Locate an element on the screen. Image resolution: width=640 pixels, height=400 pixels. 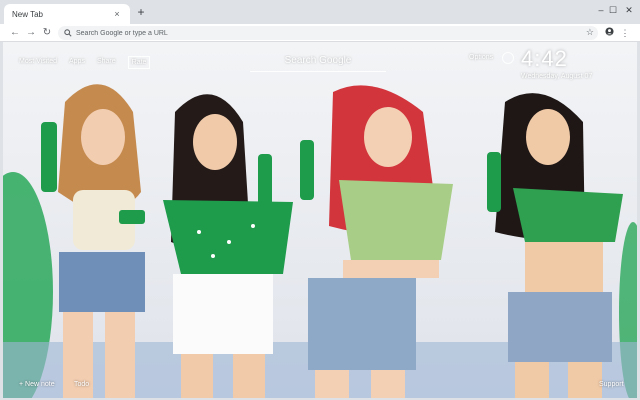
star-icon: ☆ is located at coordinates (590, 32).